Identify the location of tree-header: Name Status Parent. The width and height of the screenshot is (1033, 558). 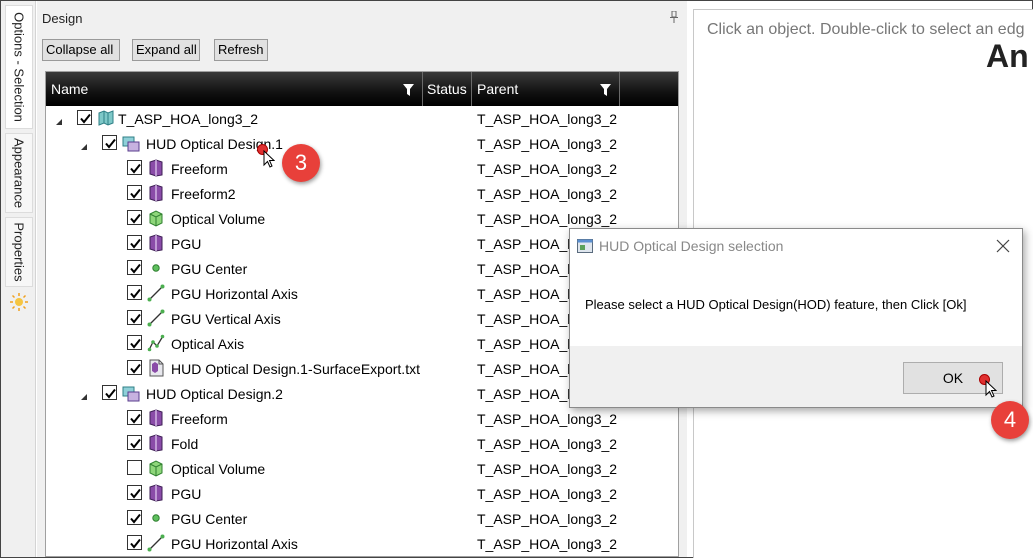
(362, 89).